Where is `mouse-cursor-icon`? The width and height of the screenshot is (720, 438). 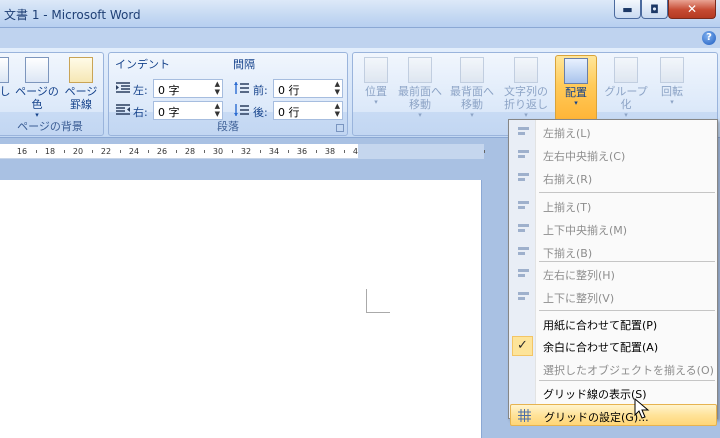
mouse-cursor-icon is located at coordinates (642, 408).